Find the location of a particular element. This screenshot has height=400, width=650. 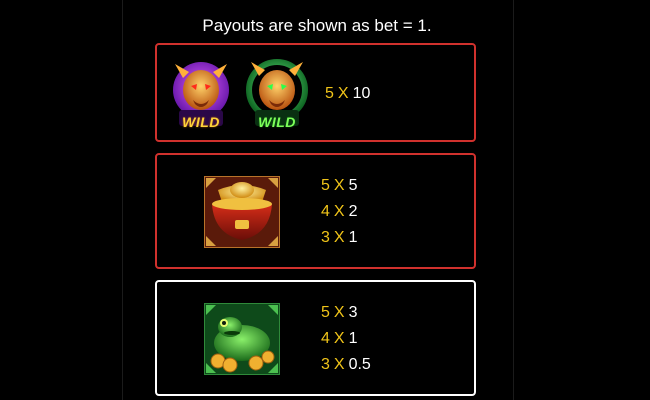

payout-list: 5 X 10 is located at coordinates (347, 94).